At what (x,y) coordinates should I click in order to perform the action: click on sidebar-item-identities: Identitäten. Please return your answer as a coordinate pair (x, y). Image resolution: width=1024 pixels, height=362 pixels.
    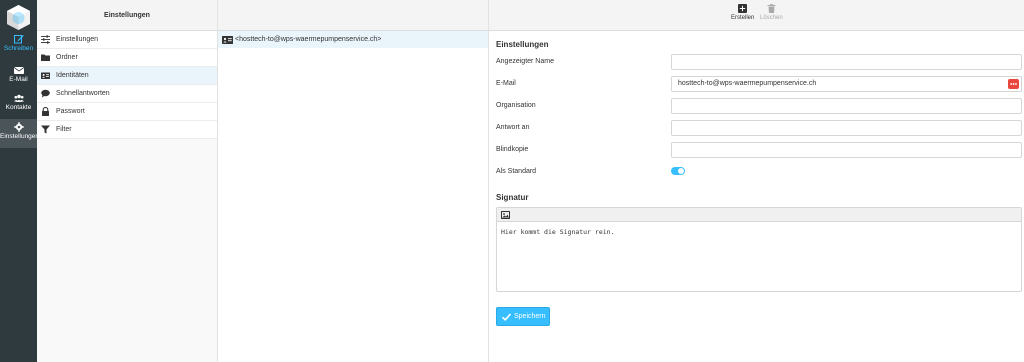
    Looking at the image, I should click on (127, 76).